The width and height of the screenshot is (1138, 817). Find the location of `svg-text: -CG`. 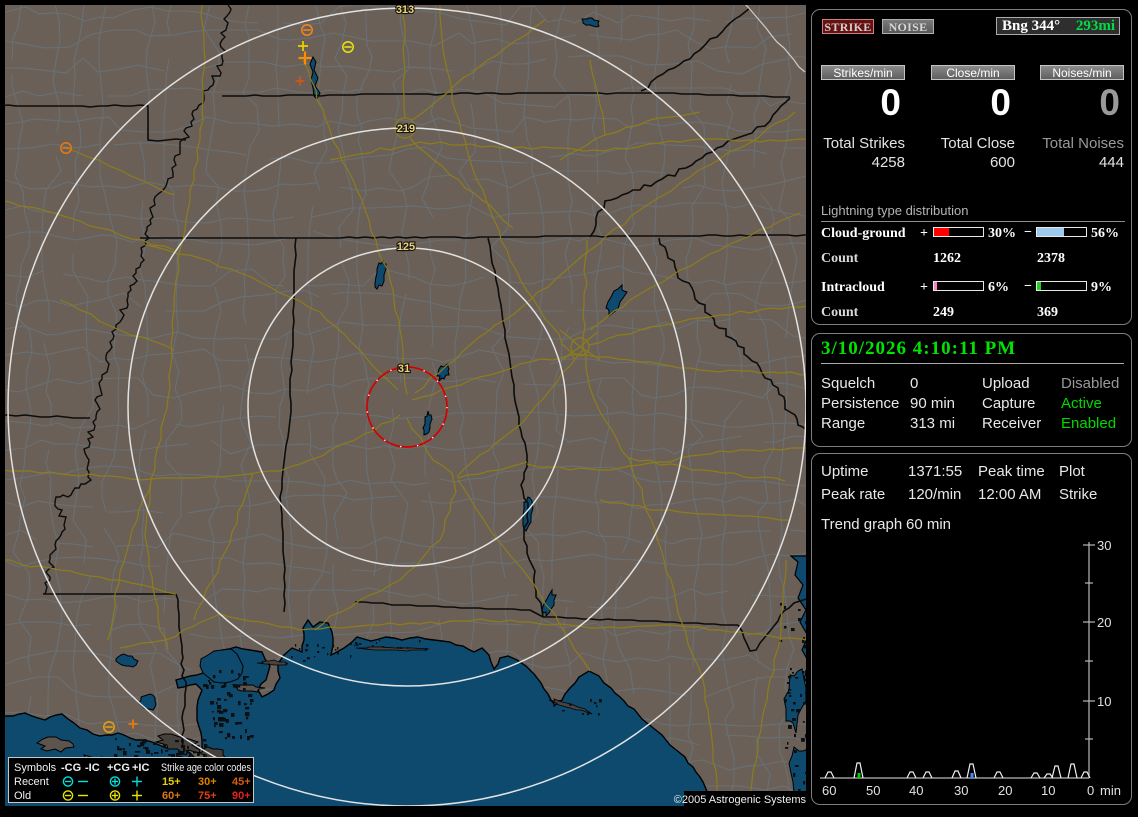

svg-text: -CG is located at coordinates (71, 768).